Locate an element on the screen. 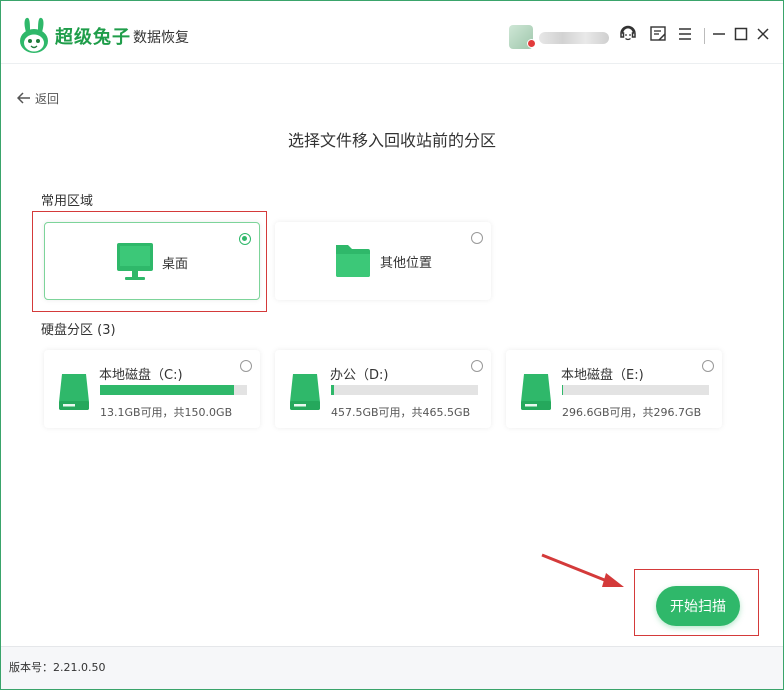  disk-name: 本地磁盘（E:) is located at coordinates (602, 375).